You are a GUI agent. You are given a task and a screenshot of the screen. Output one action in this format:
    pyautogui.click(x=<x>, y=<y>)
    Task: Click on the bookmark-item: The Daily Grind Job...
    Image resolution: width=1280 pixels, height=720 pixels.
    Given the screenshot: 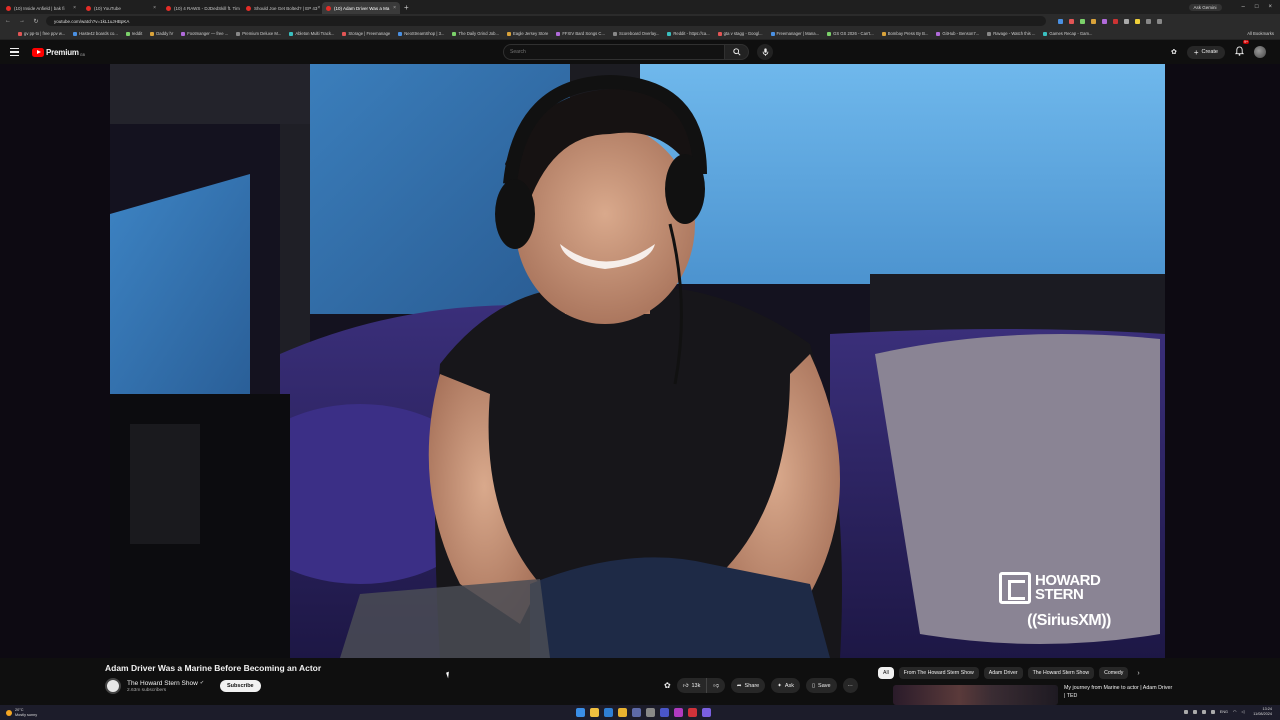 What is the action you would take?
    pyautogui.click(x=475, y=33)
    